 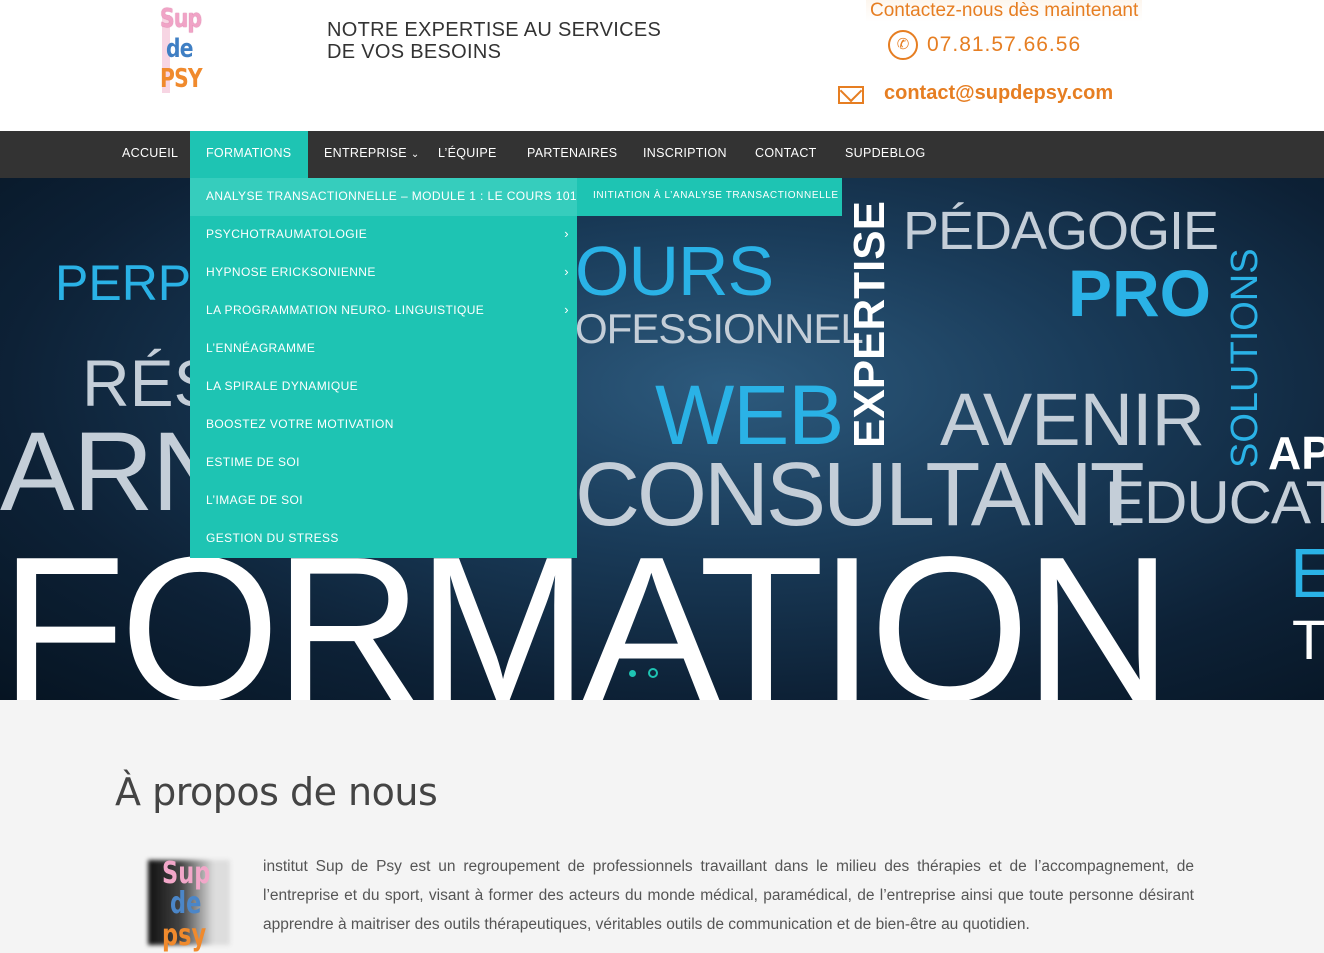 What do you see at coordinates (186, 873) in the screenshot?
I see `about-logo-text: Sup` at bounding box center [186, 873].